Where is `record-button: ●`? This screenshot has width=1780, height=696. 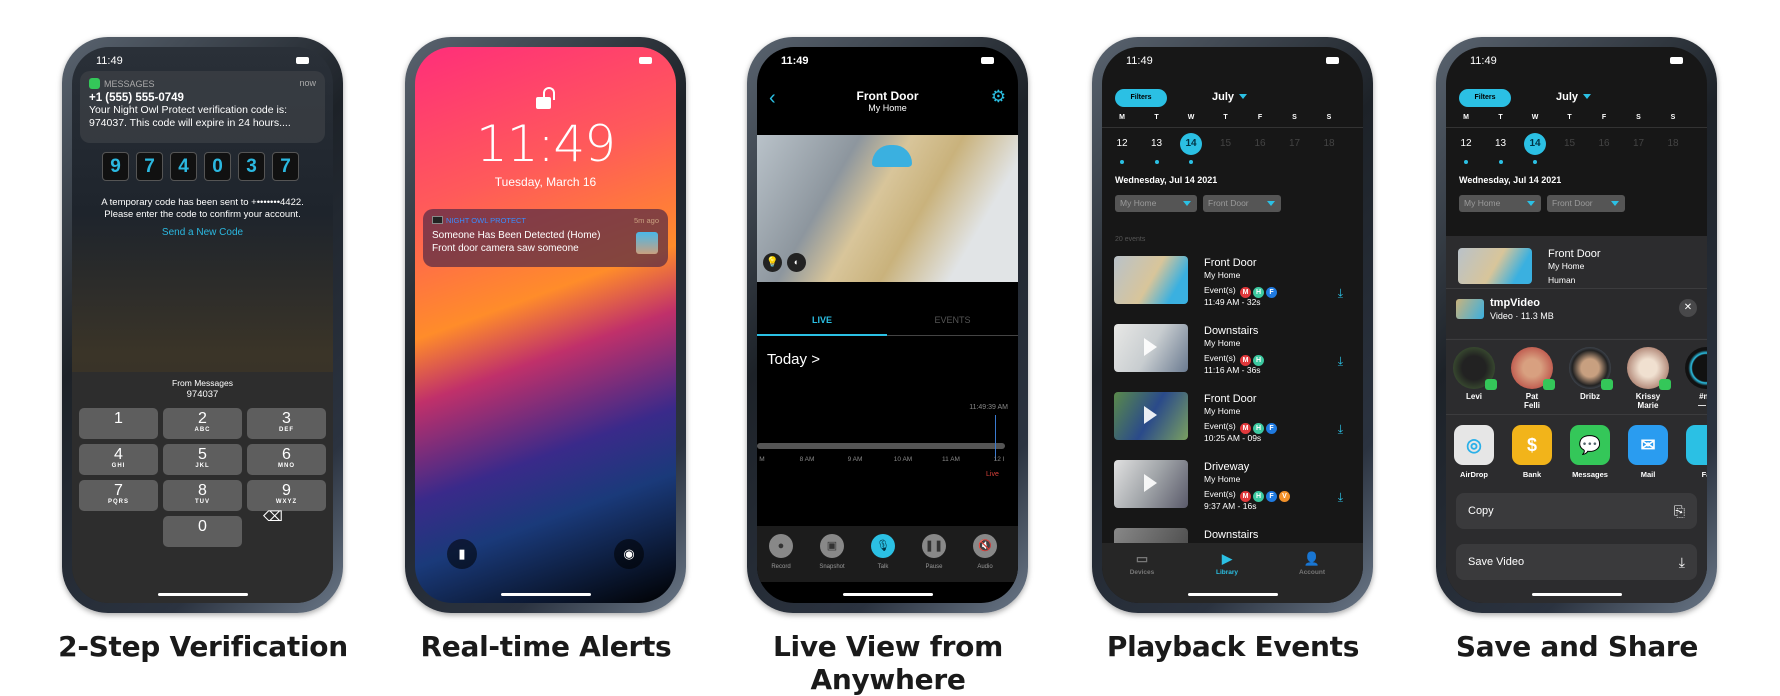 record-button: ● is located at coordinates (781, 546).